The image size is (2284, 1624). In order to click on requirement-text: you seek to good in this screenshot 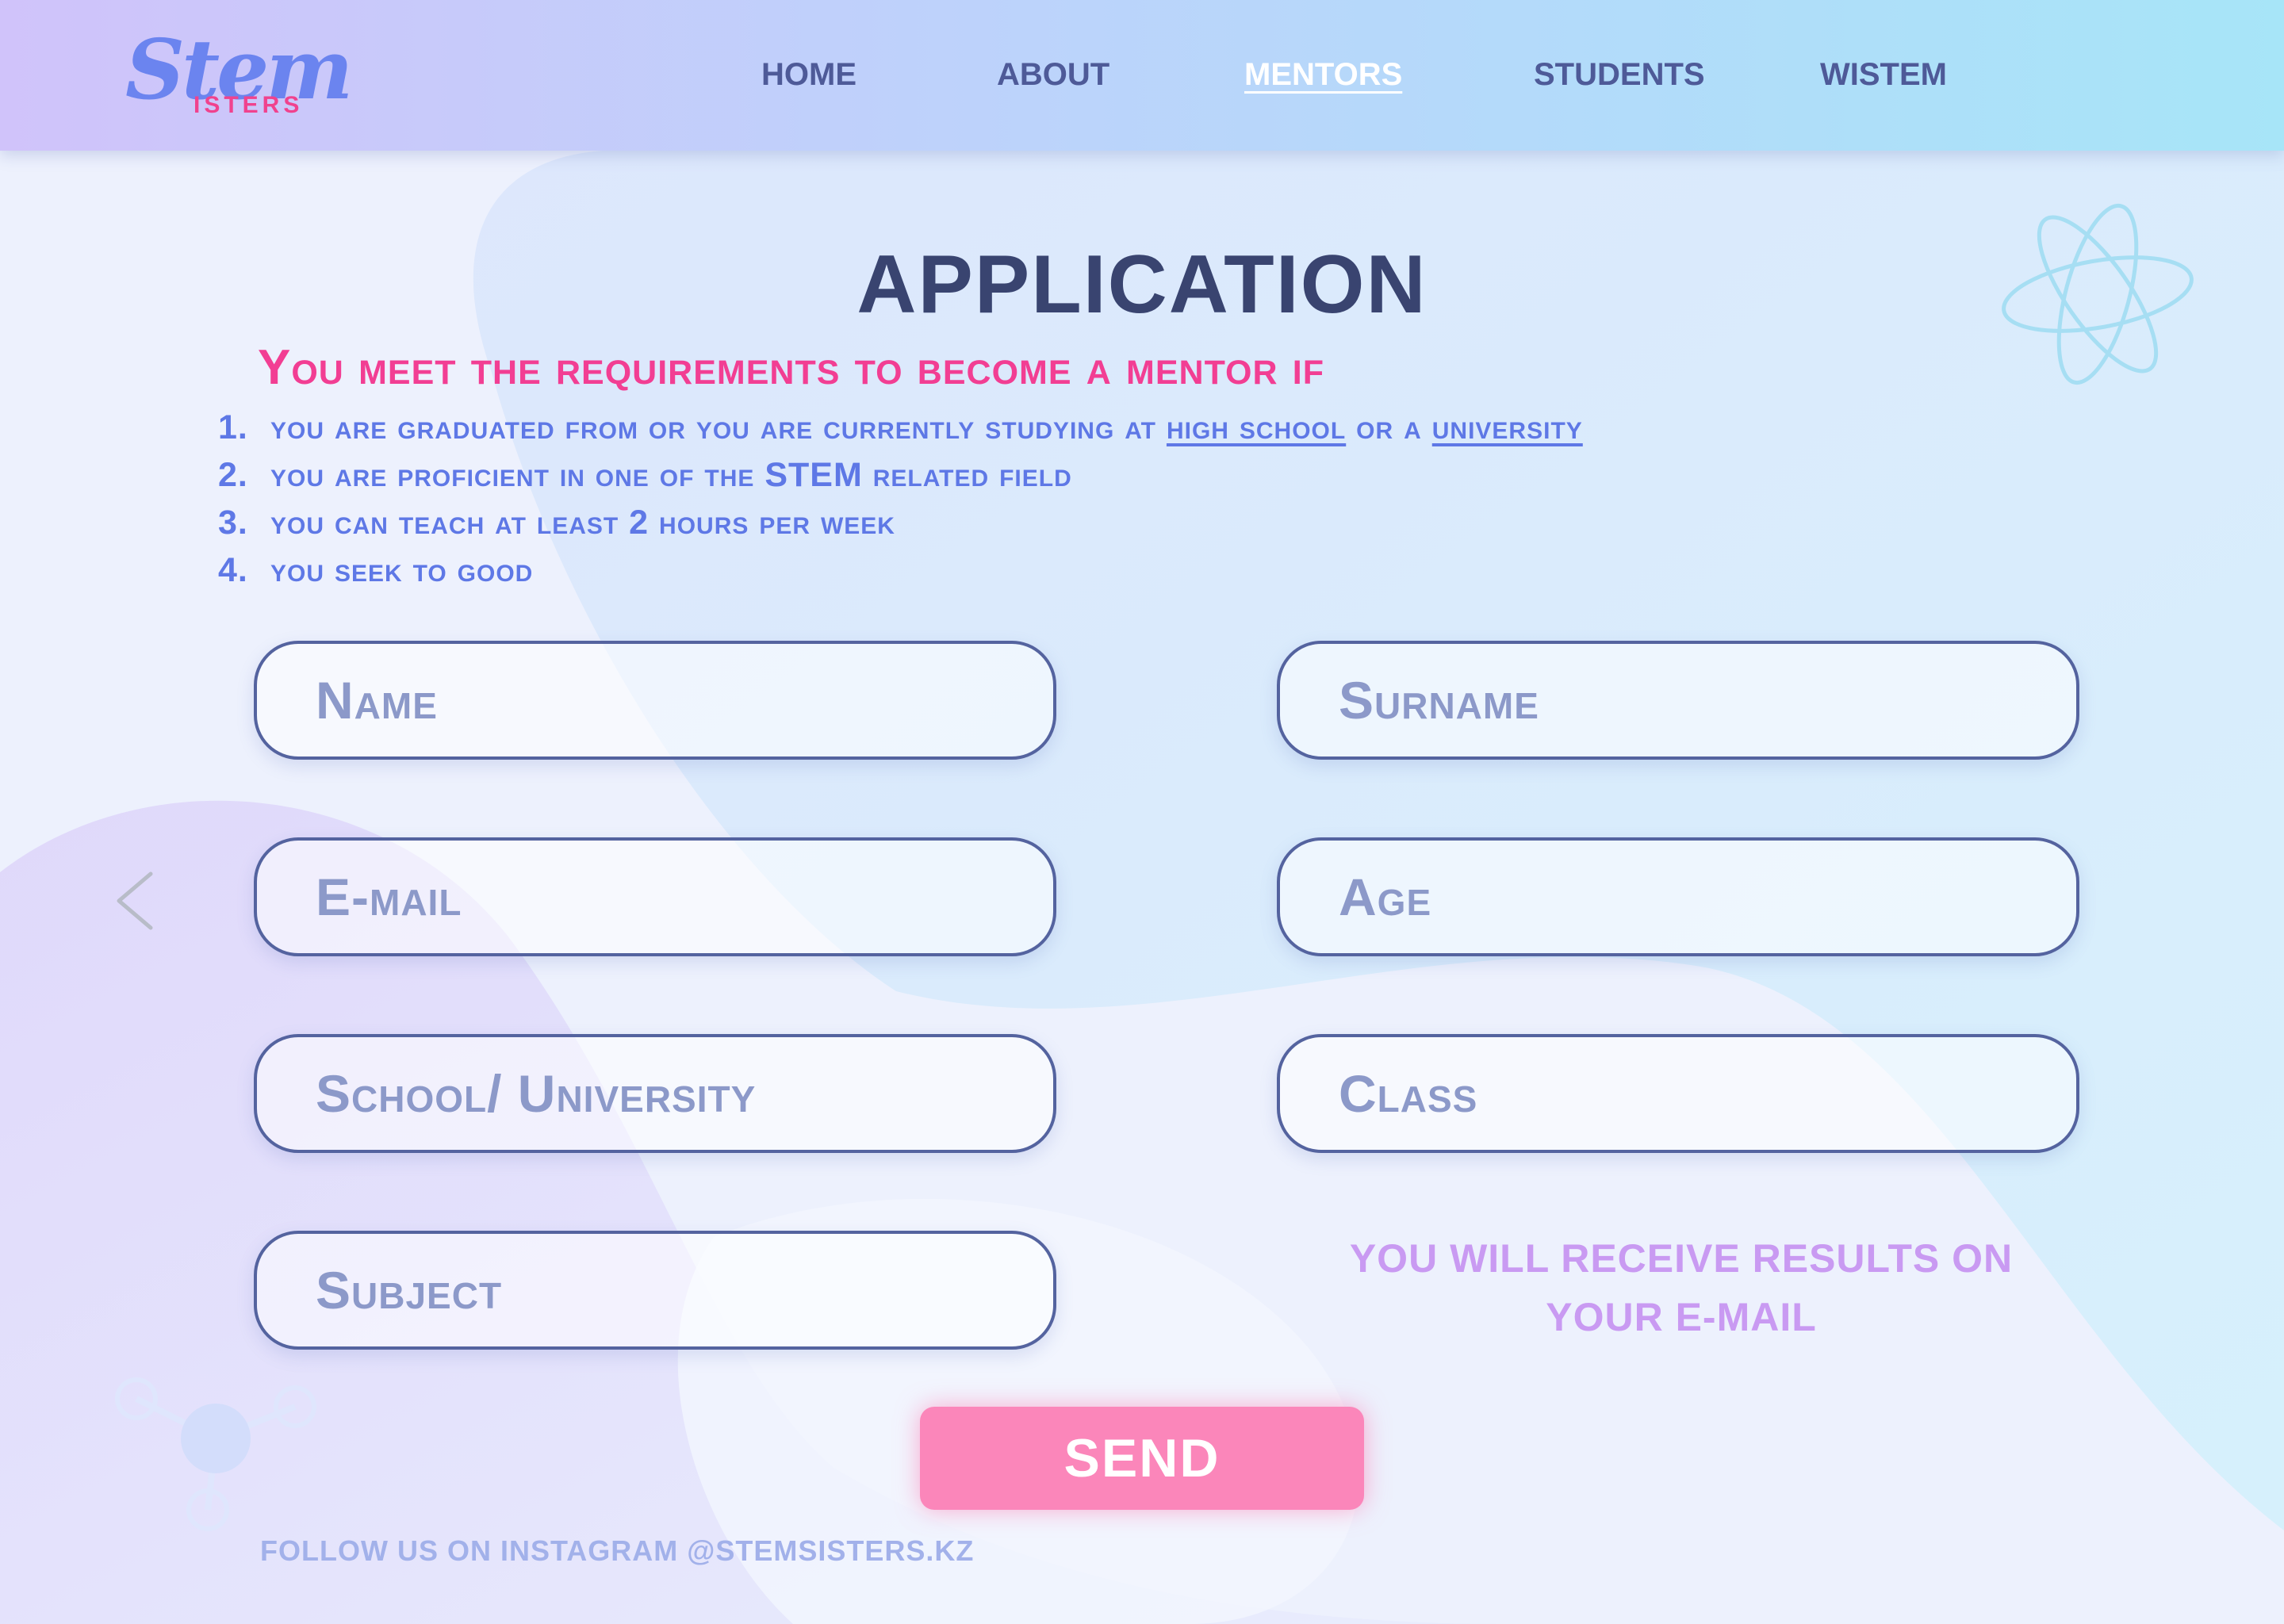, I will do `click(402, 570)`.